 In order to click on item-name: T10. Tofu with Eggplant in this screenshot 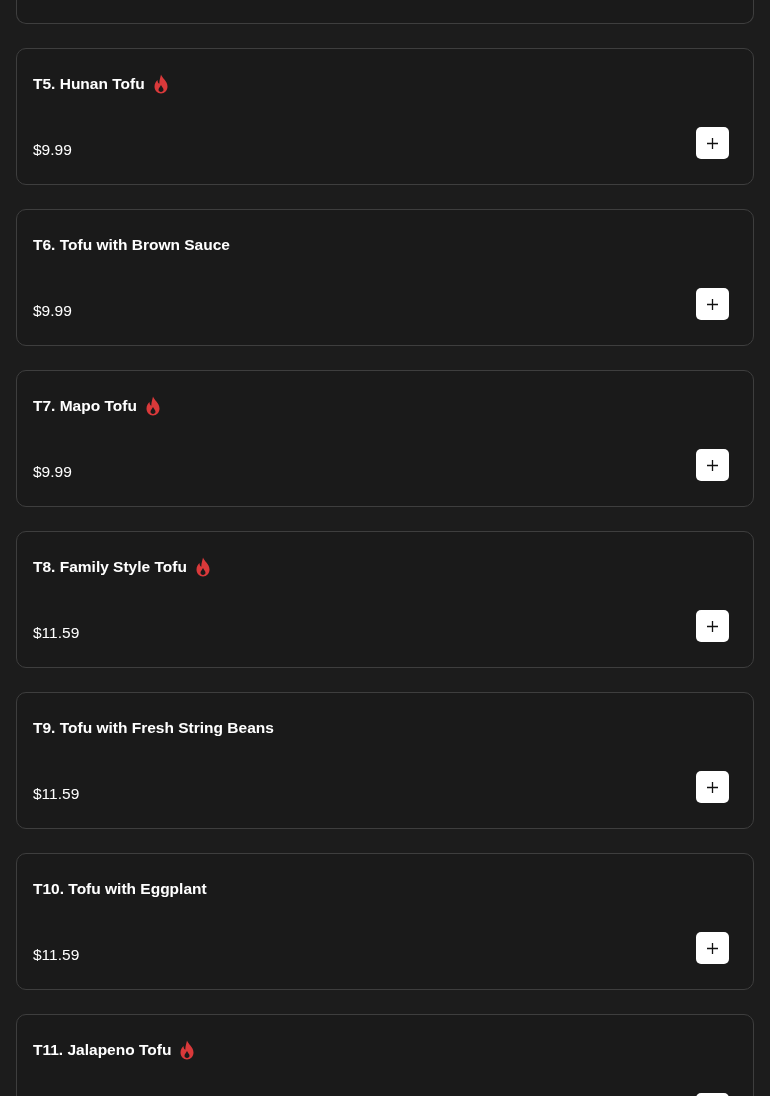, I will do `click(120, 889)`.